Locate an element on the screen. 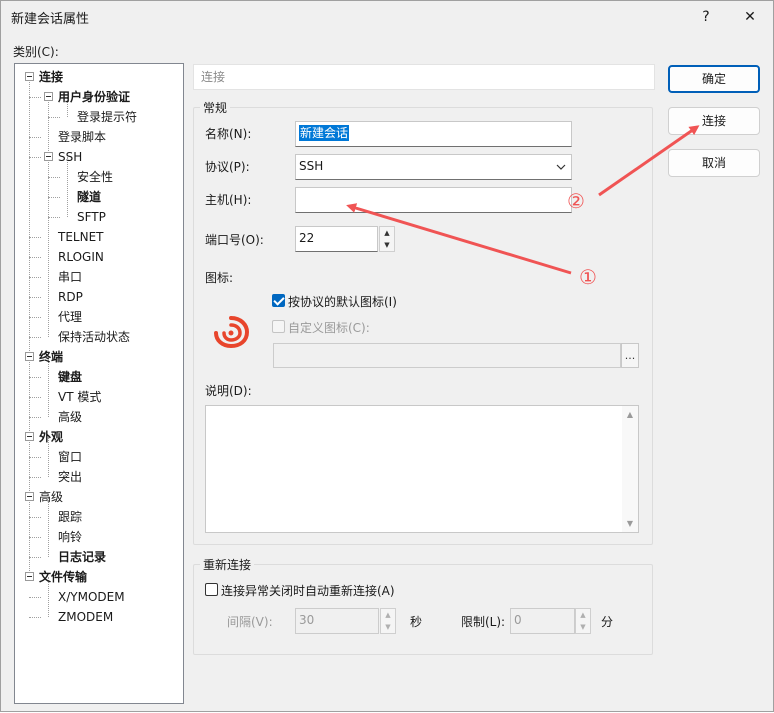 The width and height of the screenshot is (774, 713). tree-item: 安全性 is located at coordinates (95, 177).